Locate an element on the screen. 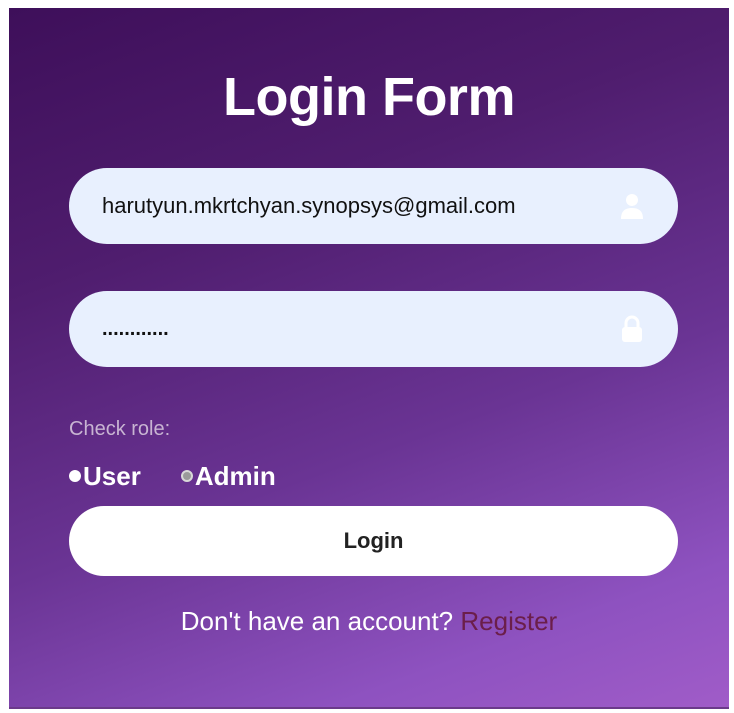 The image size is (734, 713). user-radio is located at coordinates (75, 476).